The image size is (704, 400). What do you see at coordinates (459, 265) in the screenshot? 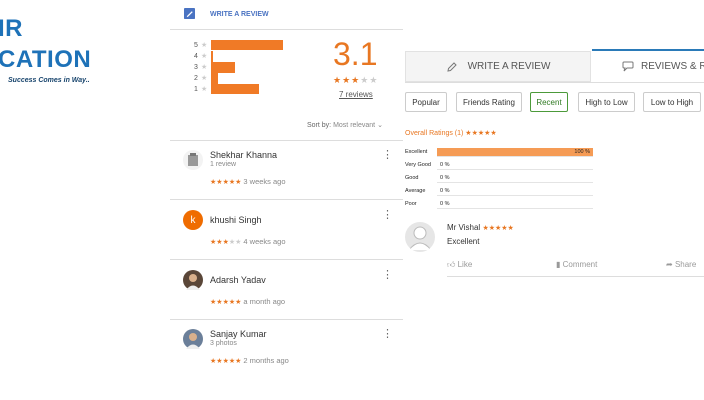
I see `like-button: 👍︎ Like` at bounding box center [459, 265].